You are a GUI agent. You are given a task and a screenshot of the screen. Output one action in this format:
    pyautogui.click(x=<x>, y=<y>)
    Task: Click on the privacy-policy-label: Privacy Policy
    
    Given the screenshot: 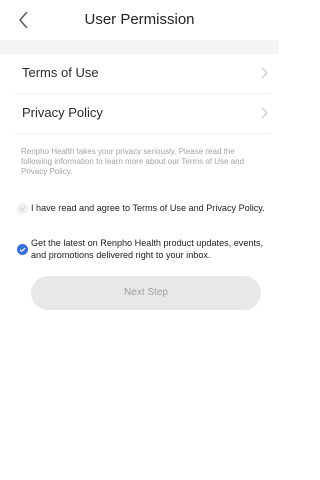 What is the action you would take?
    pyautogui.click(x=62, y=112)
    